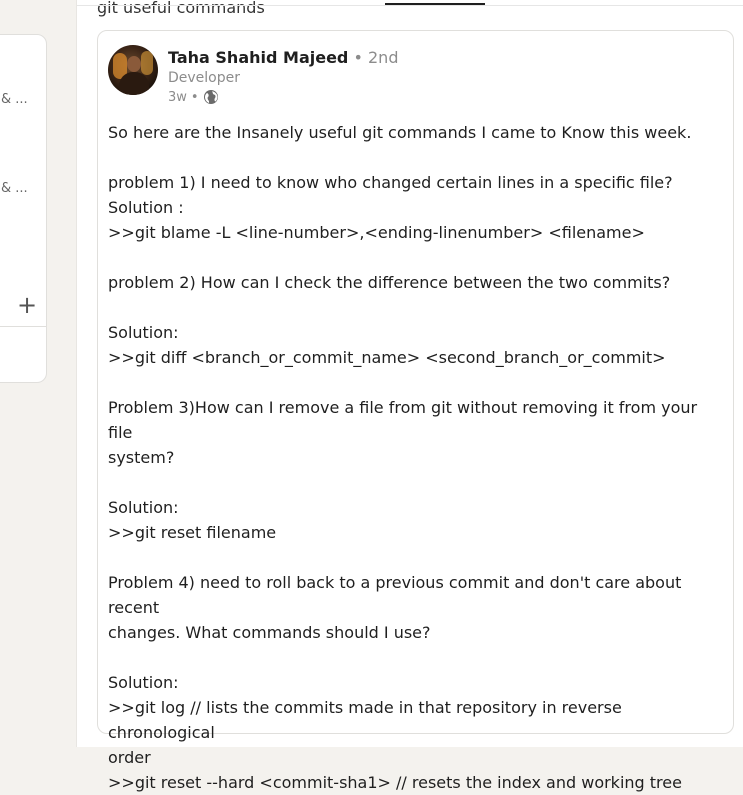  What do you see at coordinates (133, 70) in the screenshot?
I see `avatar` at bounding box center [133, 70].